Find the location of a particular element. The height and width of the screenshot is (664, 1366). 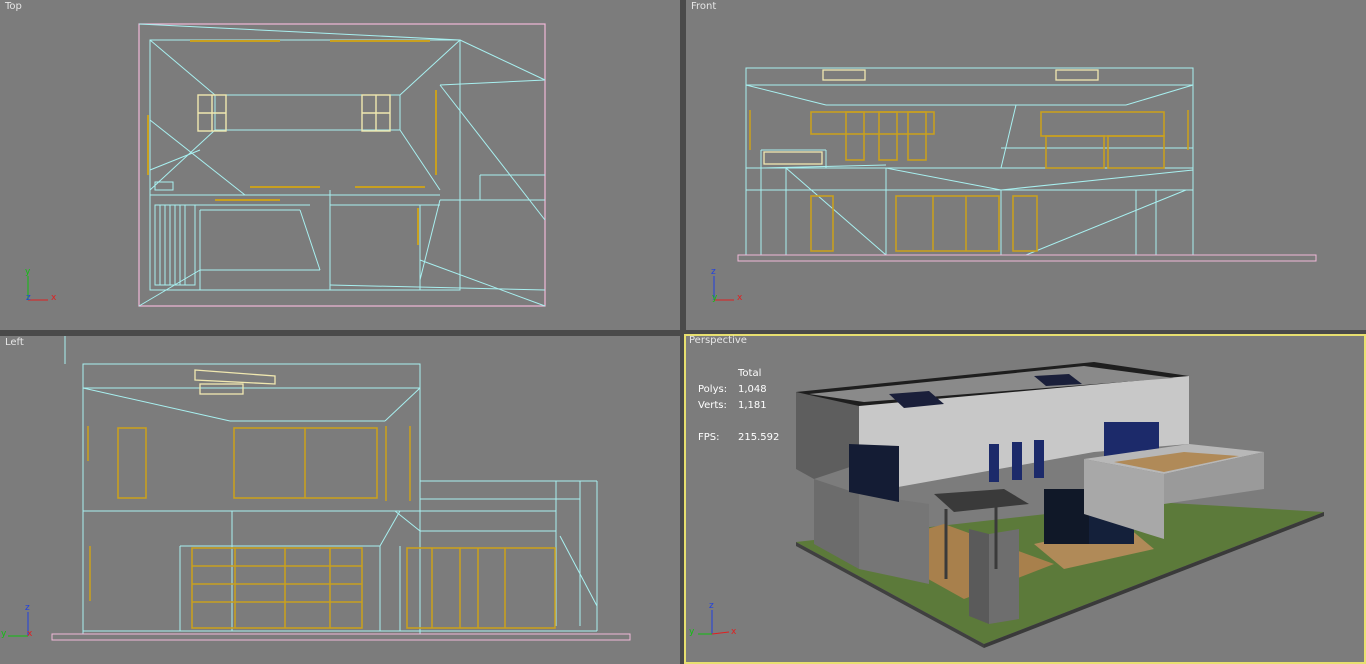

axis-gizmo-left: z x y is located at coordinates (17, 621).